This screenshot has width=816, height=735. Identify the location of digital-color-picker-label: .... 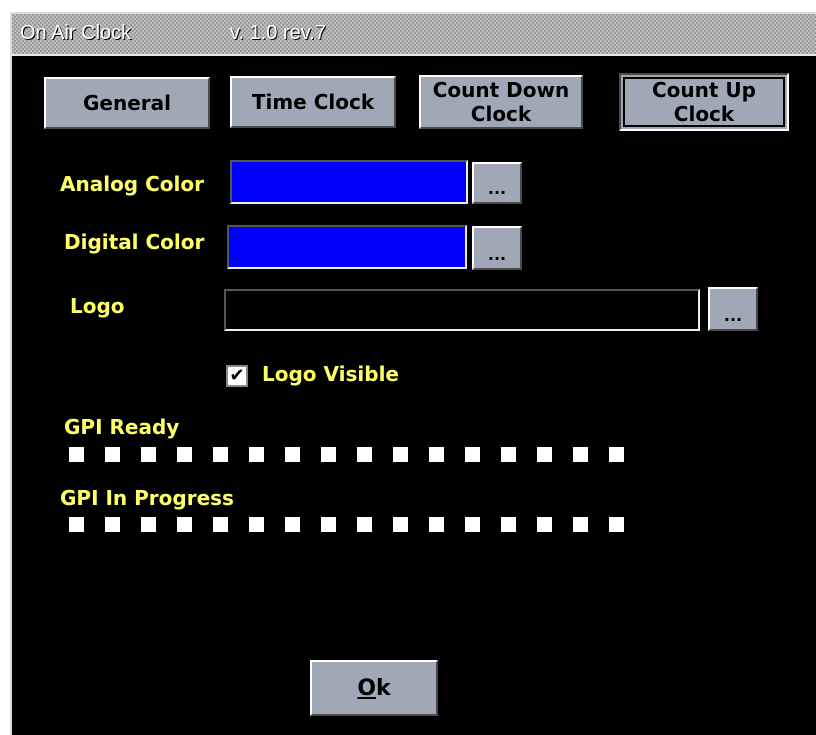
(497, 254).